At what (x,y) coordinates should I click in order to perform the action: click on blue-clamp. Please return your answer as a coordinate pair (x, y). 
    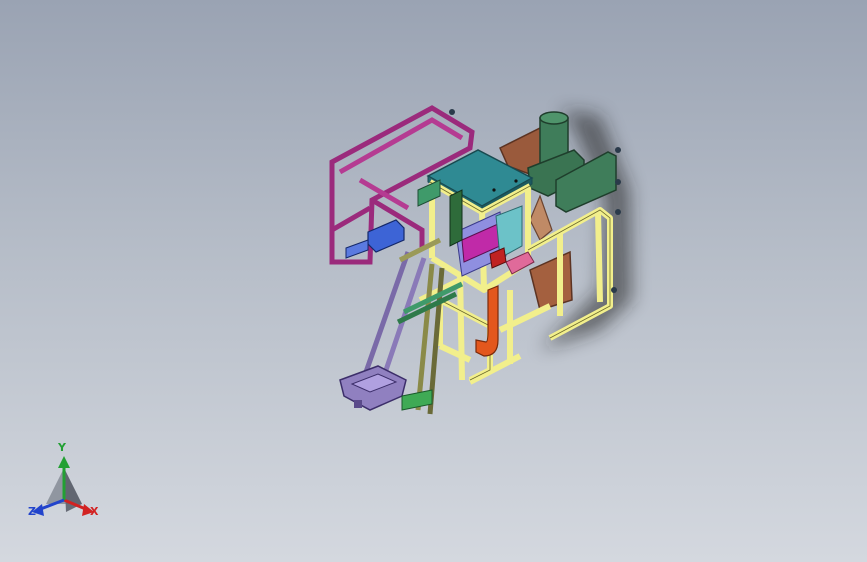
    Looking at the image, I should click on (375, 239).